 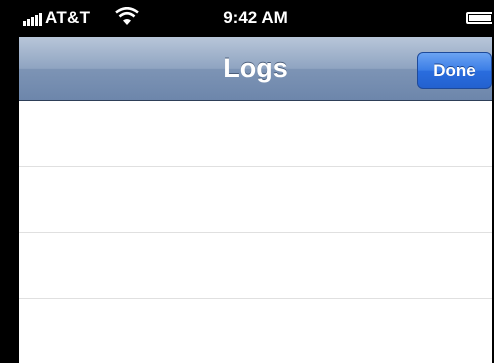 What do you see at coordinates (479, 18) in the screenshot?
I see `battery-icon` at bounding box center [479, 18].